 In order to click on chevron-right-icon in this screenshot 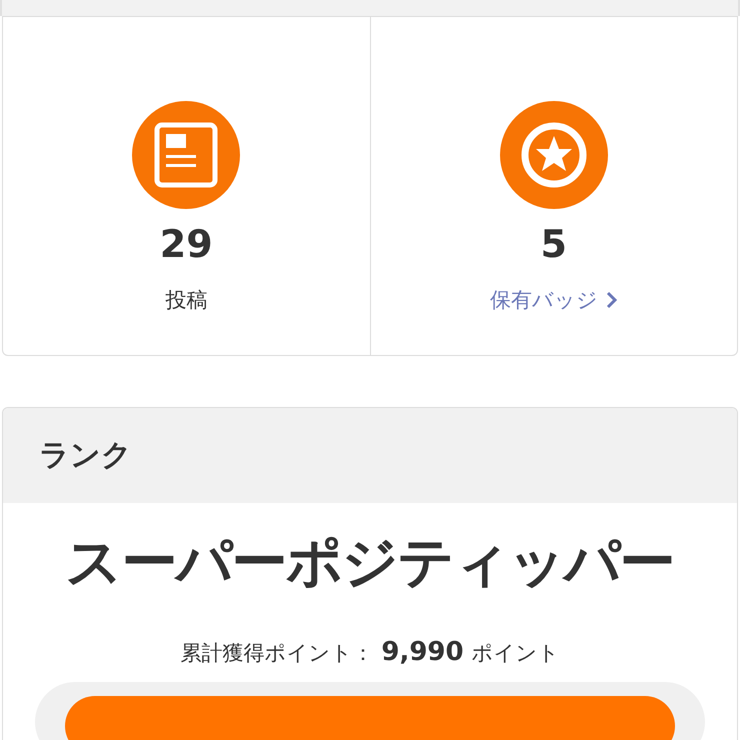, I will do `click(612, 300)`.